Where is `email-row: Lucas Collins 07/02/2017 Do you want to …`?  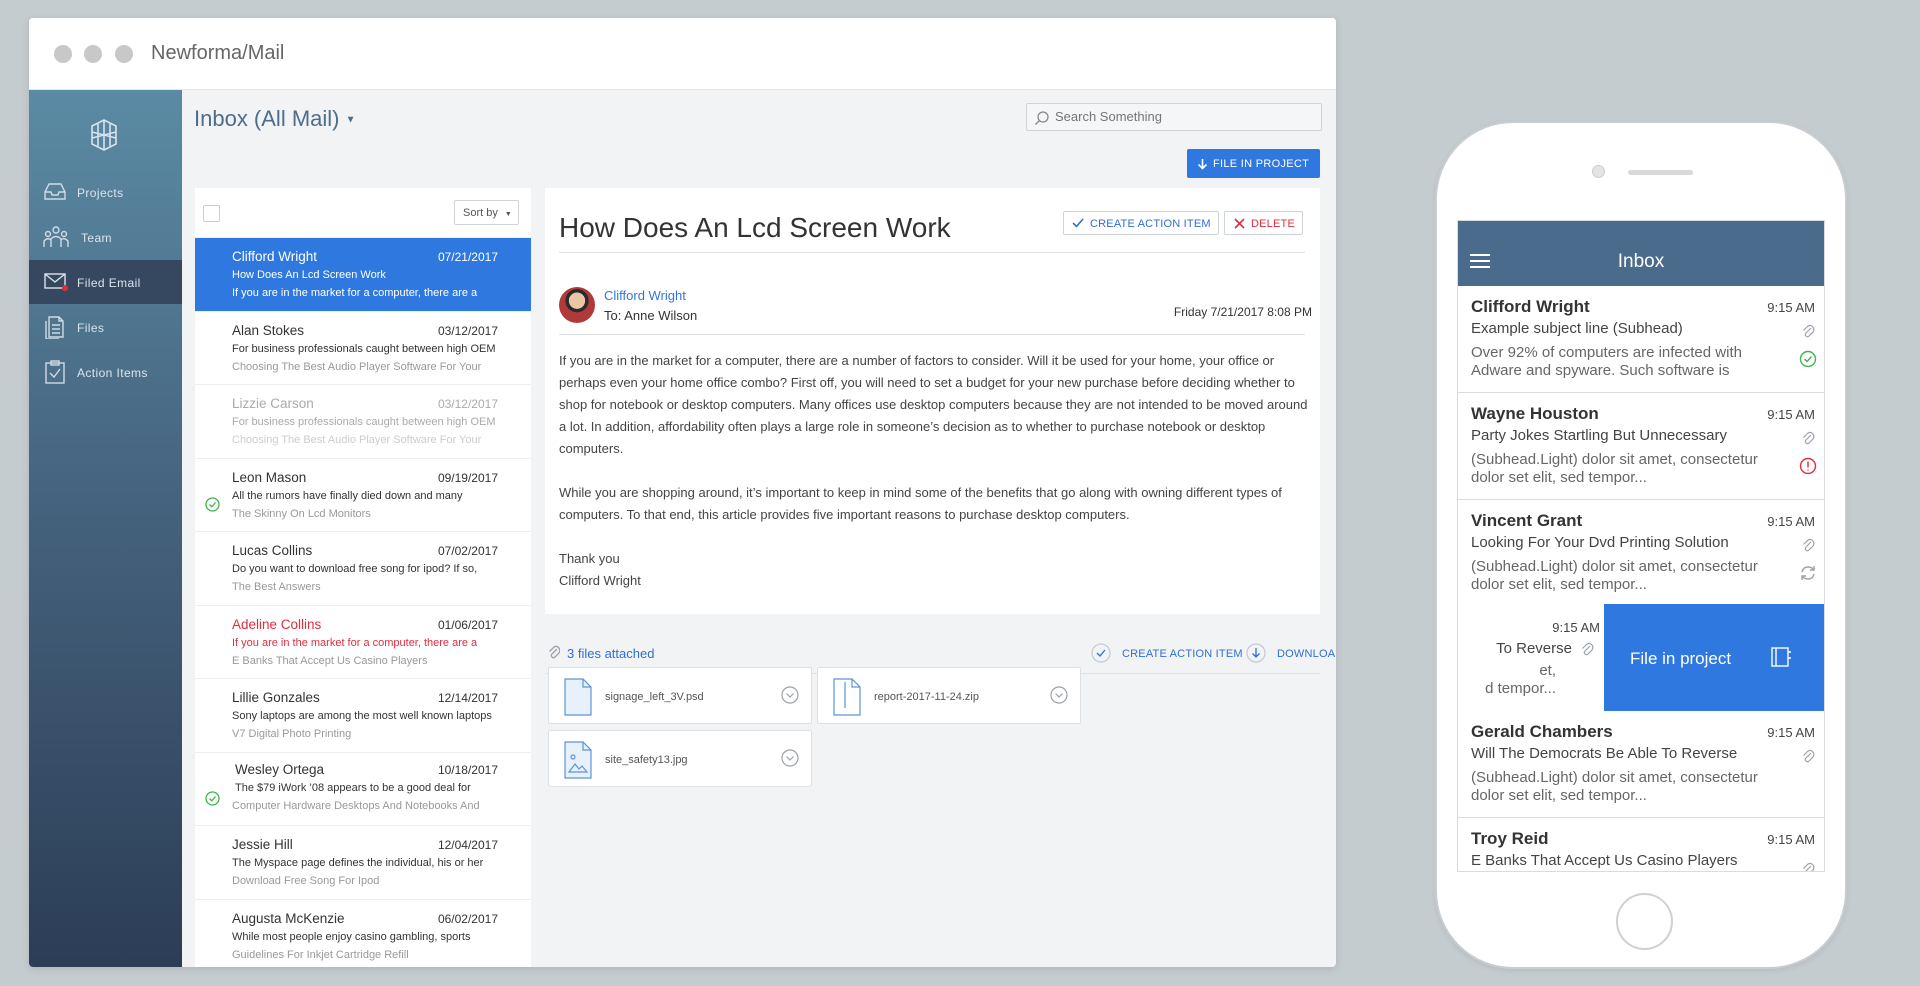 email-row: Lucas Collins 07/02/2017 Do you want to … is located at coordinates (363, 569).